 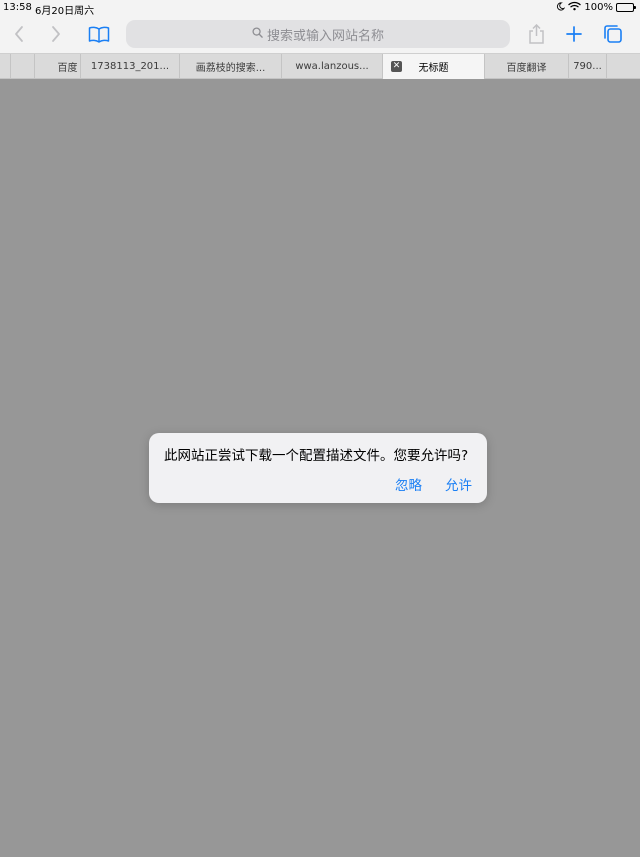 I want to click on status-time: 13:58, so click(x=17, y=7).